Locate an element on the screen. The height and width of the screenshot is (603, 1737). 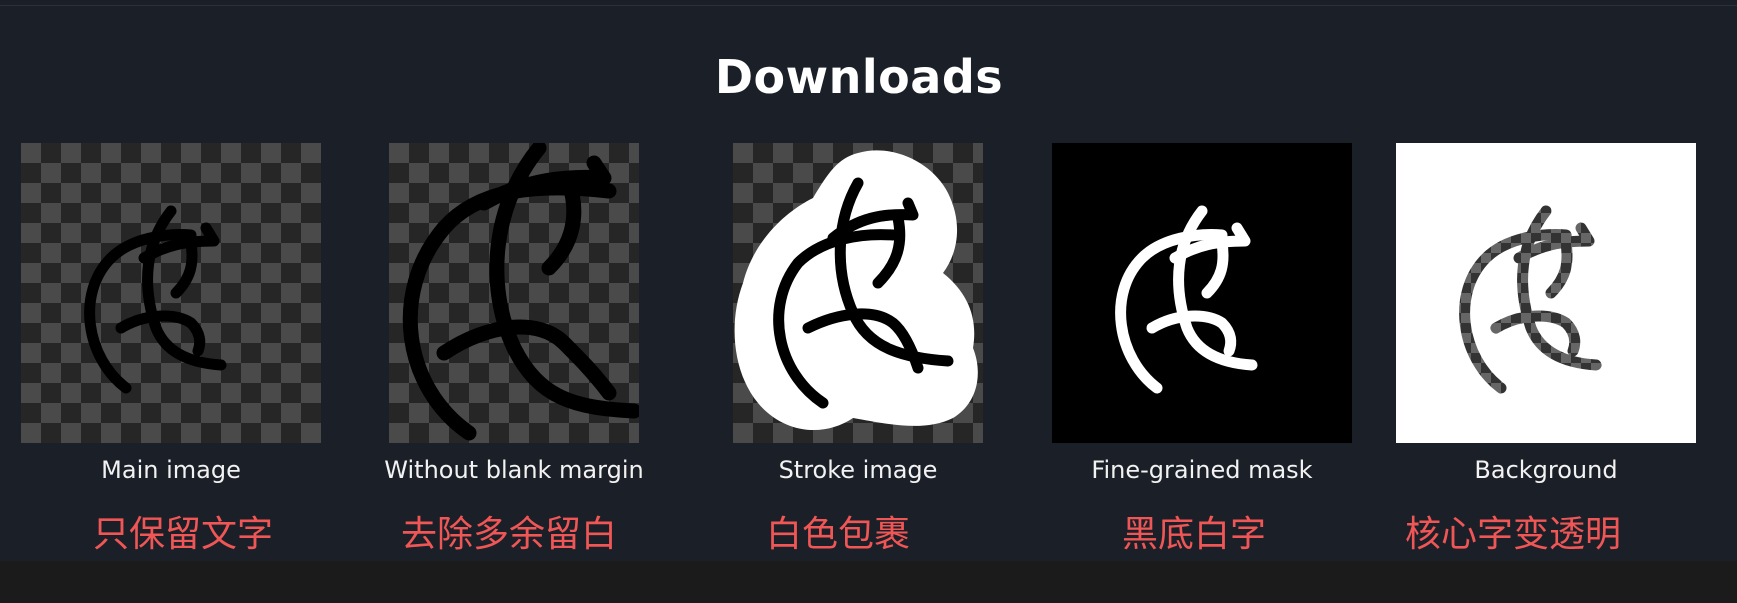
no-margin-note: 去除多余留白 is located at coordinates (508, 534).